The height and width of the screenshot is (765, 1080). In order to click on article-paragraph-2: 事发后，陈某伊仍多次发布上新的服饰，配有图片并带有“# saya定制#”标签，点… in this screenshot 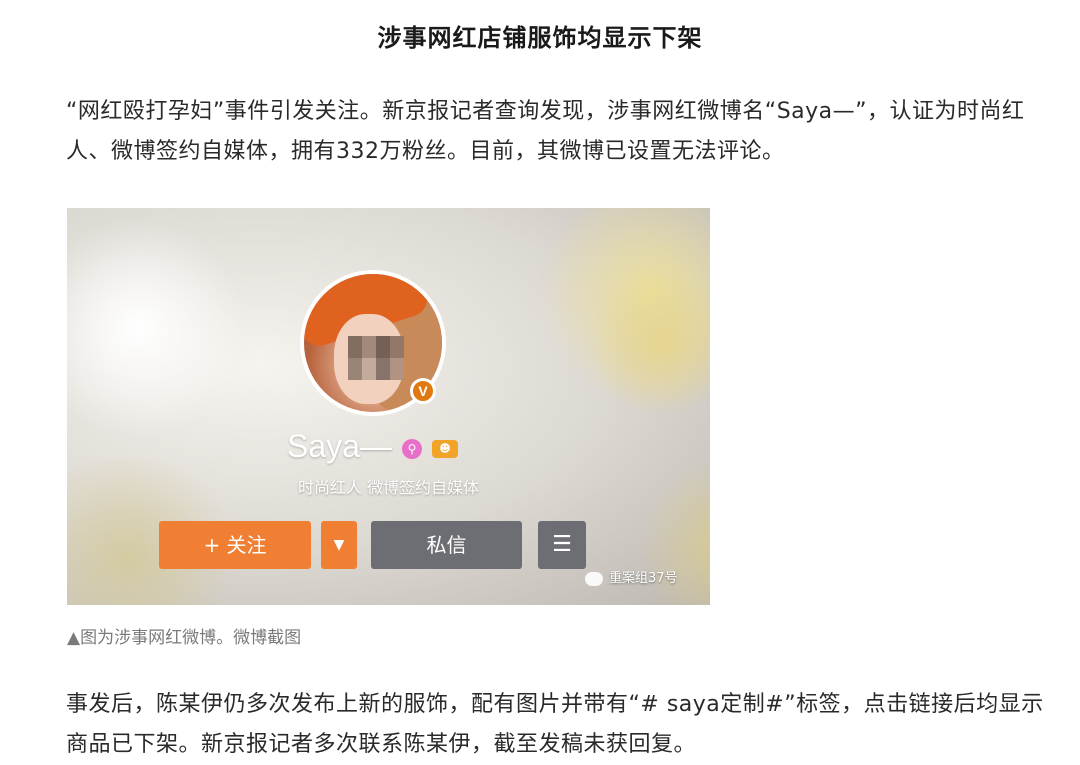, I will do `click(555, 724)`.